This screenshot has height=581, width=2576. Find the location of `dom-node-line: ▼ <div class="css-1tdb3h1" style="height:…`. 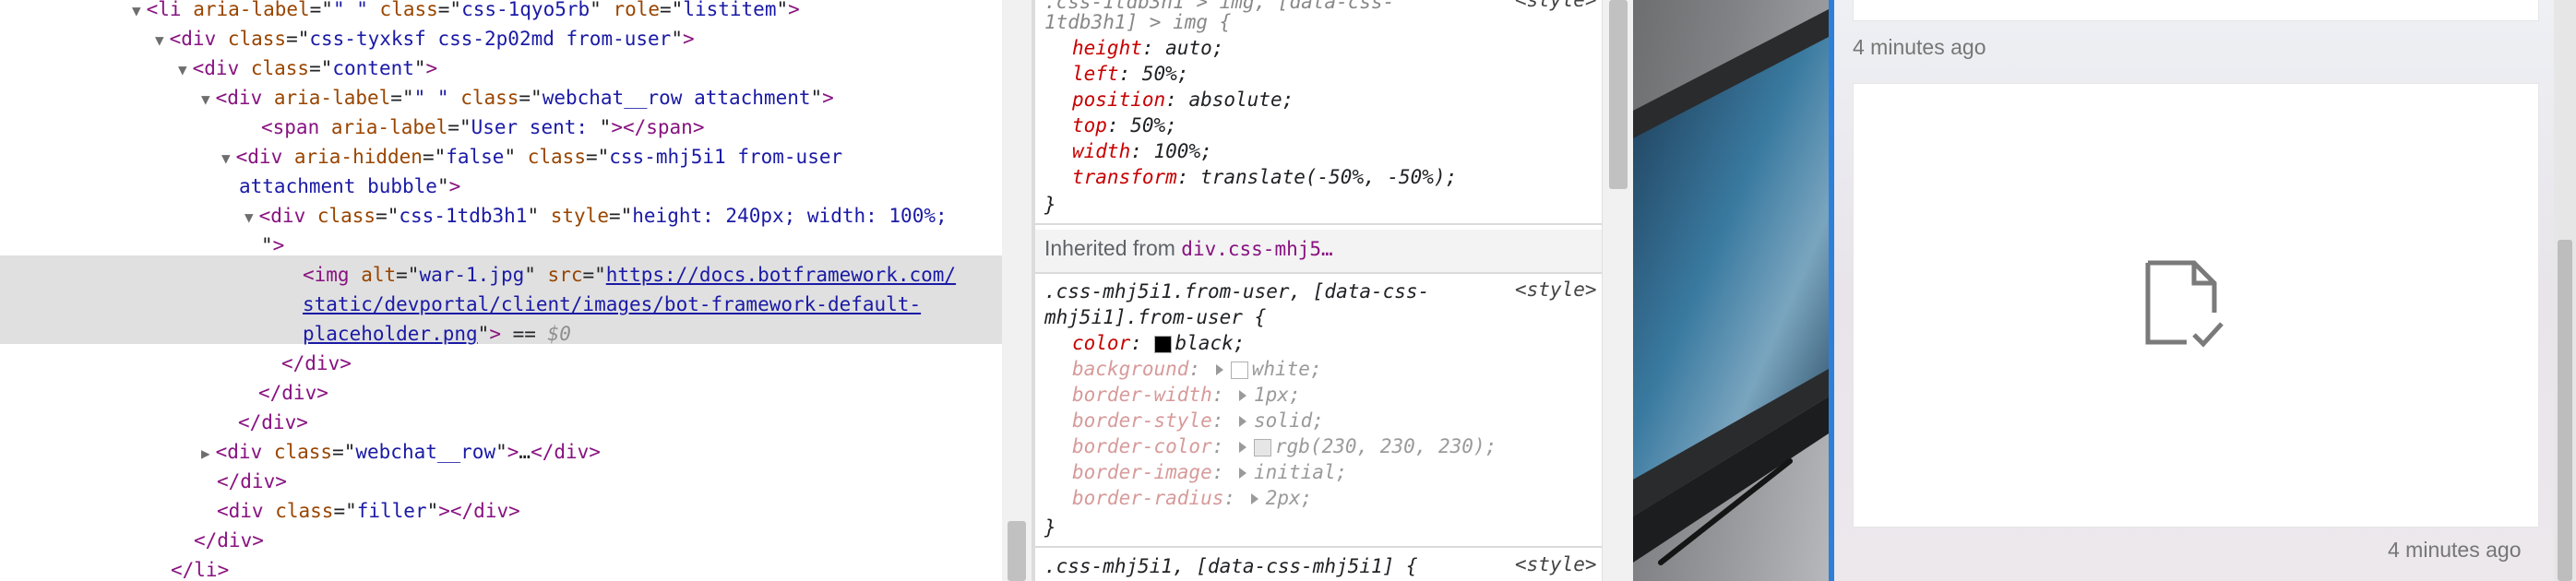

dom-node-line: ▼ <div class="css-1tdb3h1" style="height:… is located at coordinates (596, 216).